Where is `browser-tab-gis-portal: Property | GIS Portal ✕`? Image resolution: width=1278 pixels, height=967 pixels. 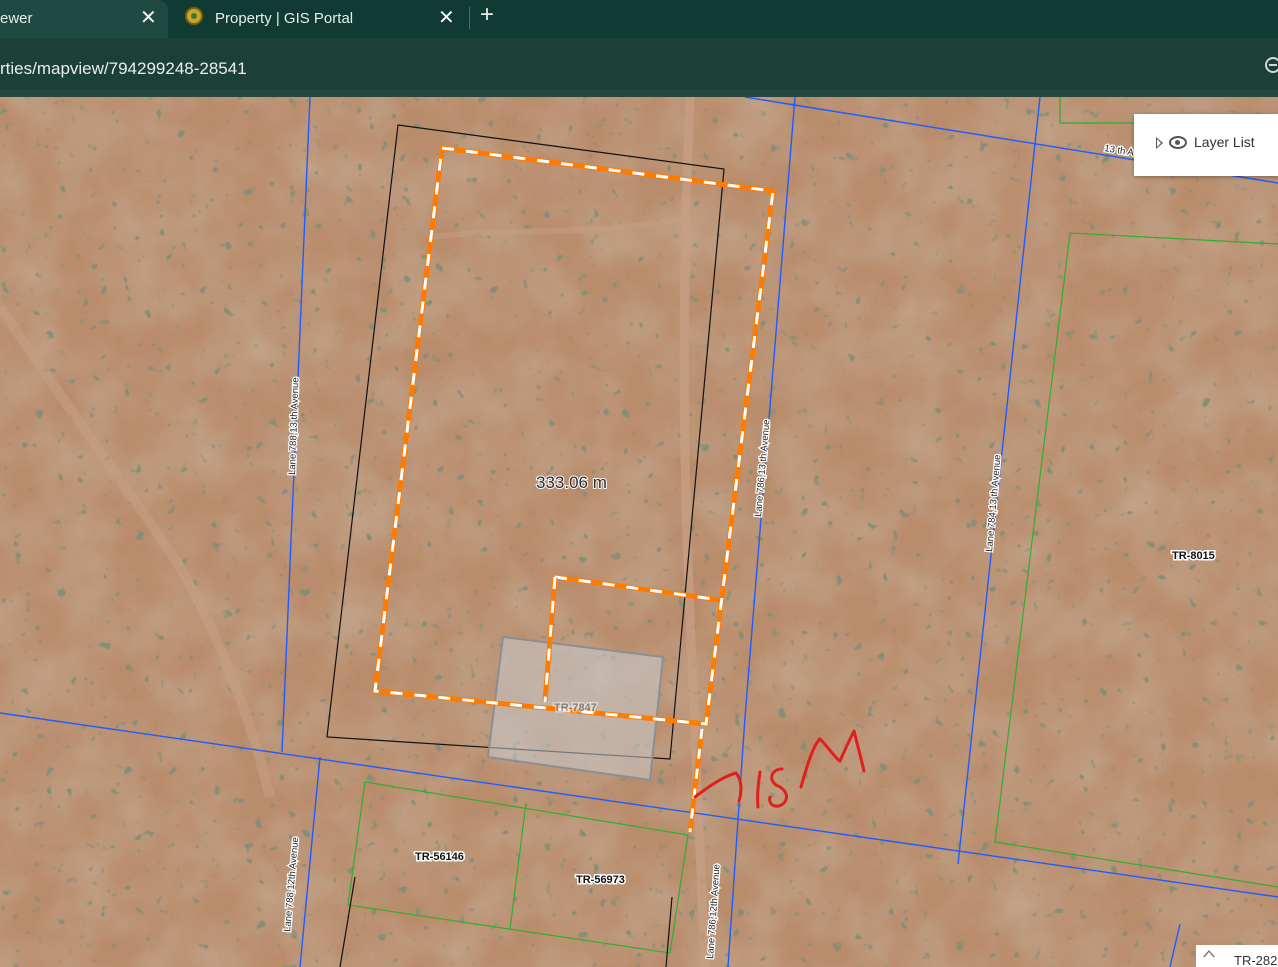 browser-tab-gis-portal: Property | GIS Portal ✕ is located at coordinates (319, 19).